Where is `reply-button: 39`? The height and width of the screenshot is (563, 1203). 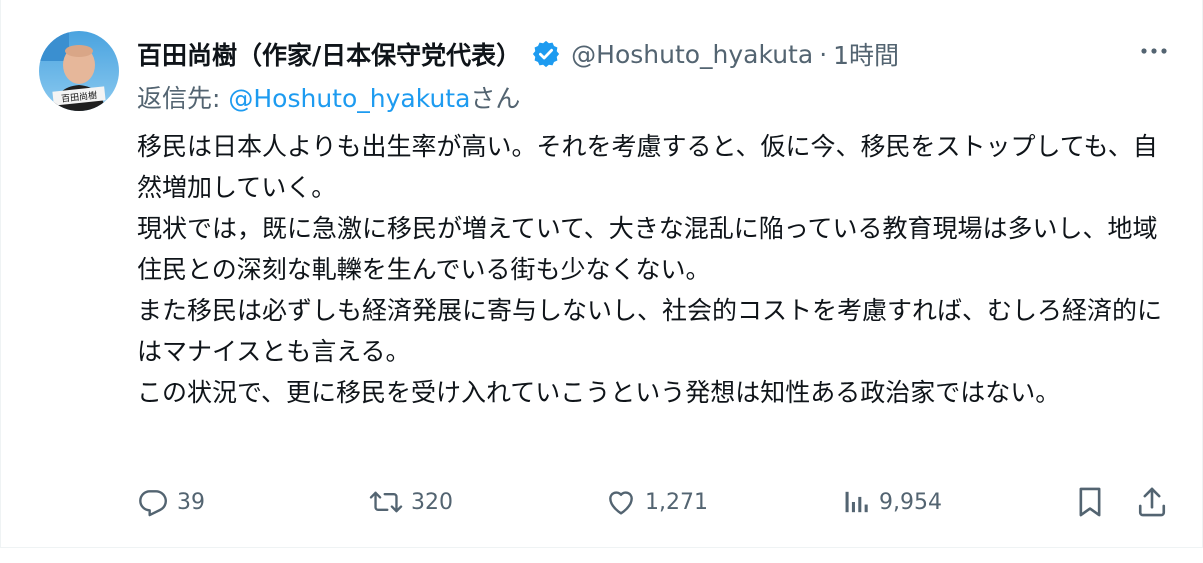
reply-button: 39 is located at coordinates (171, 502).